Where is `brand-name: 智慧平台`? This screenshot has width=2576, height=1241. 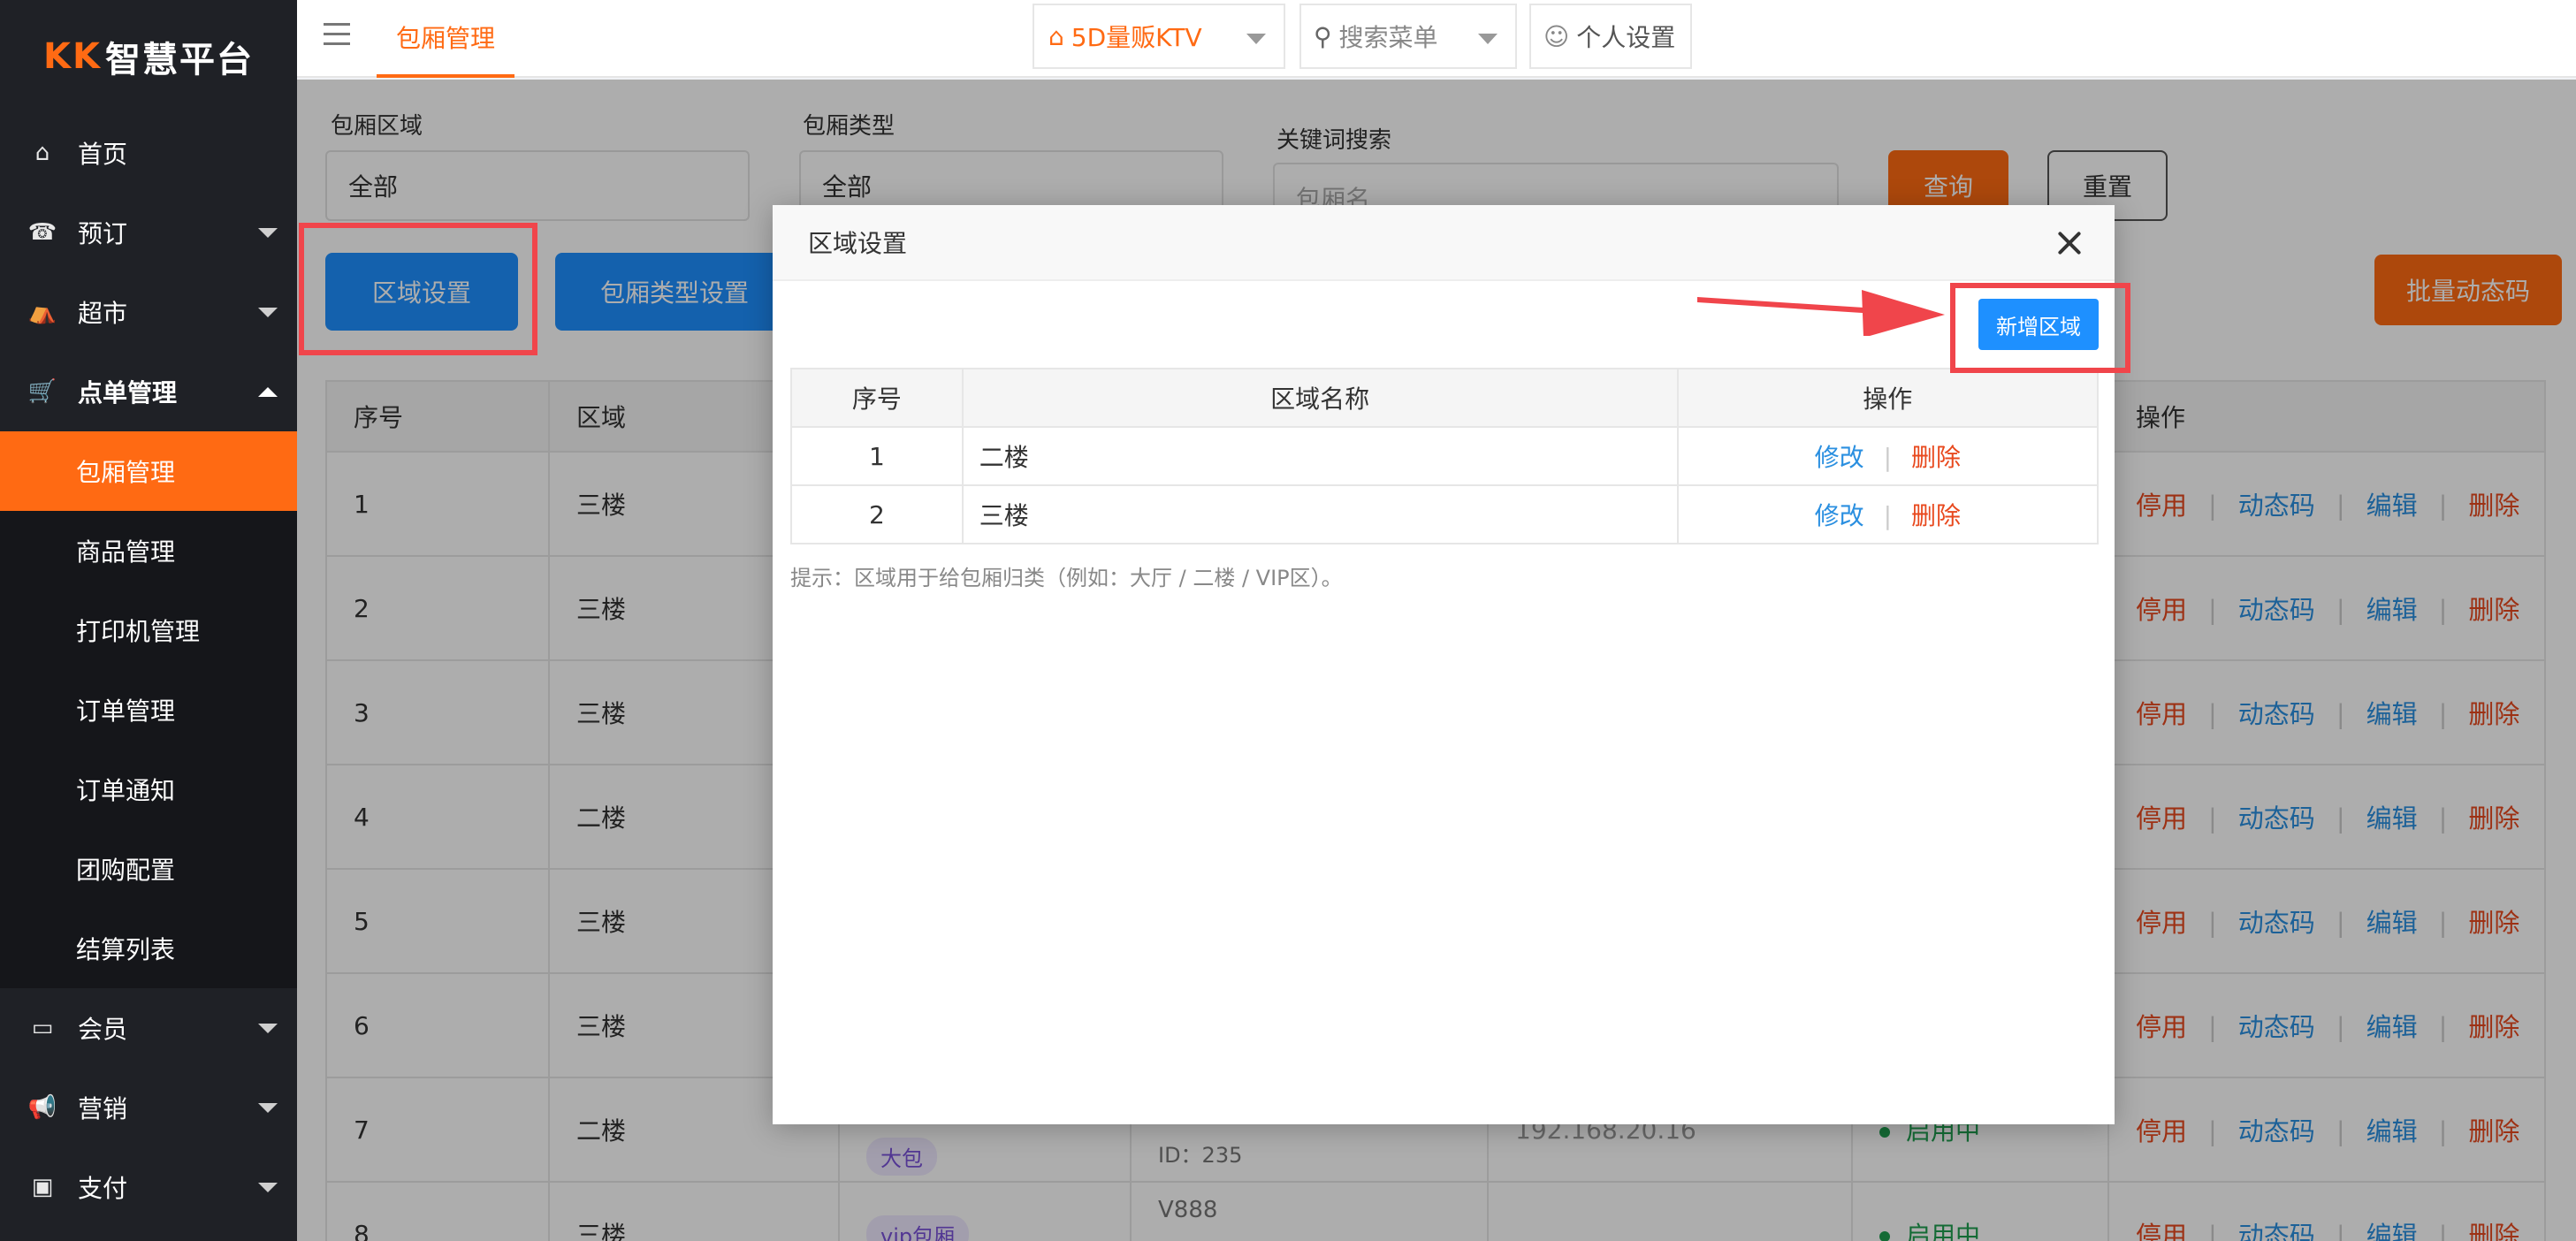
brand-name: 智慧平台 is located at coordinates (179, 60).